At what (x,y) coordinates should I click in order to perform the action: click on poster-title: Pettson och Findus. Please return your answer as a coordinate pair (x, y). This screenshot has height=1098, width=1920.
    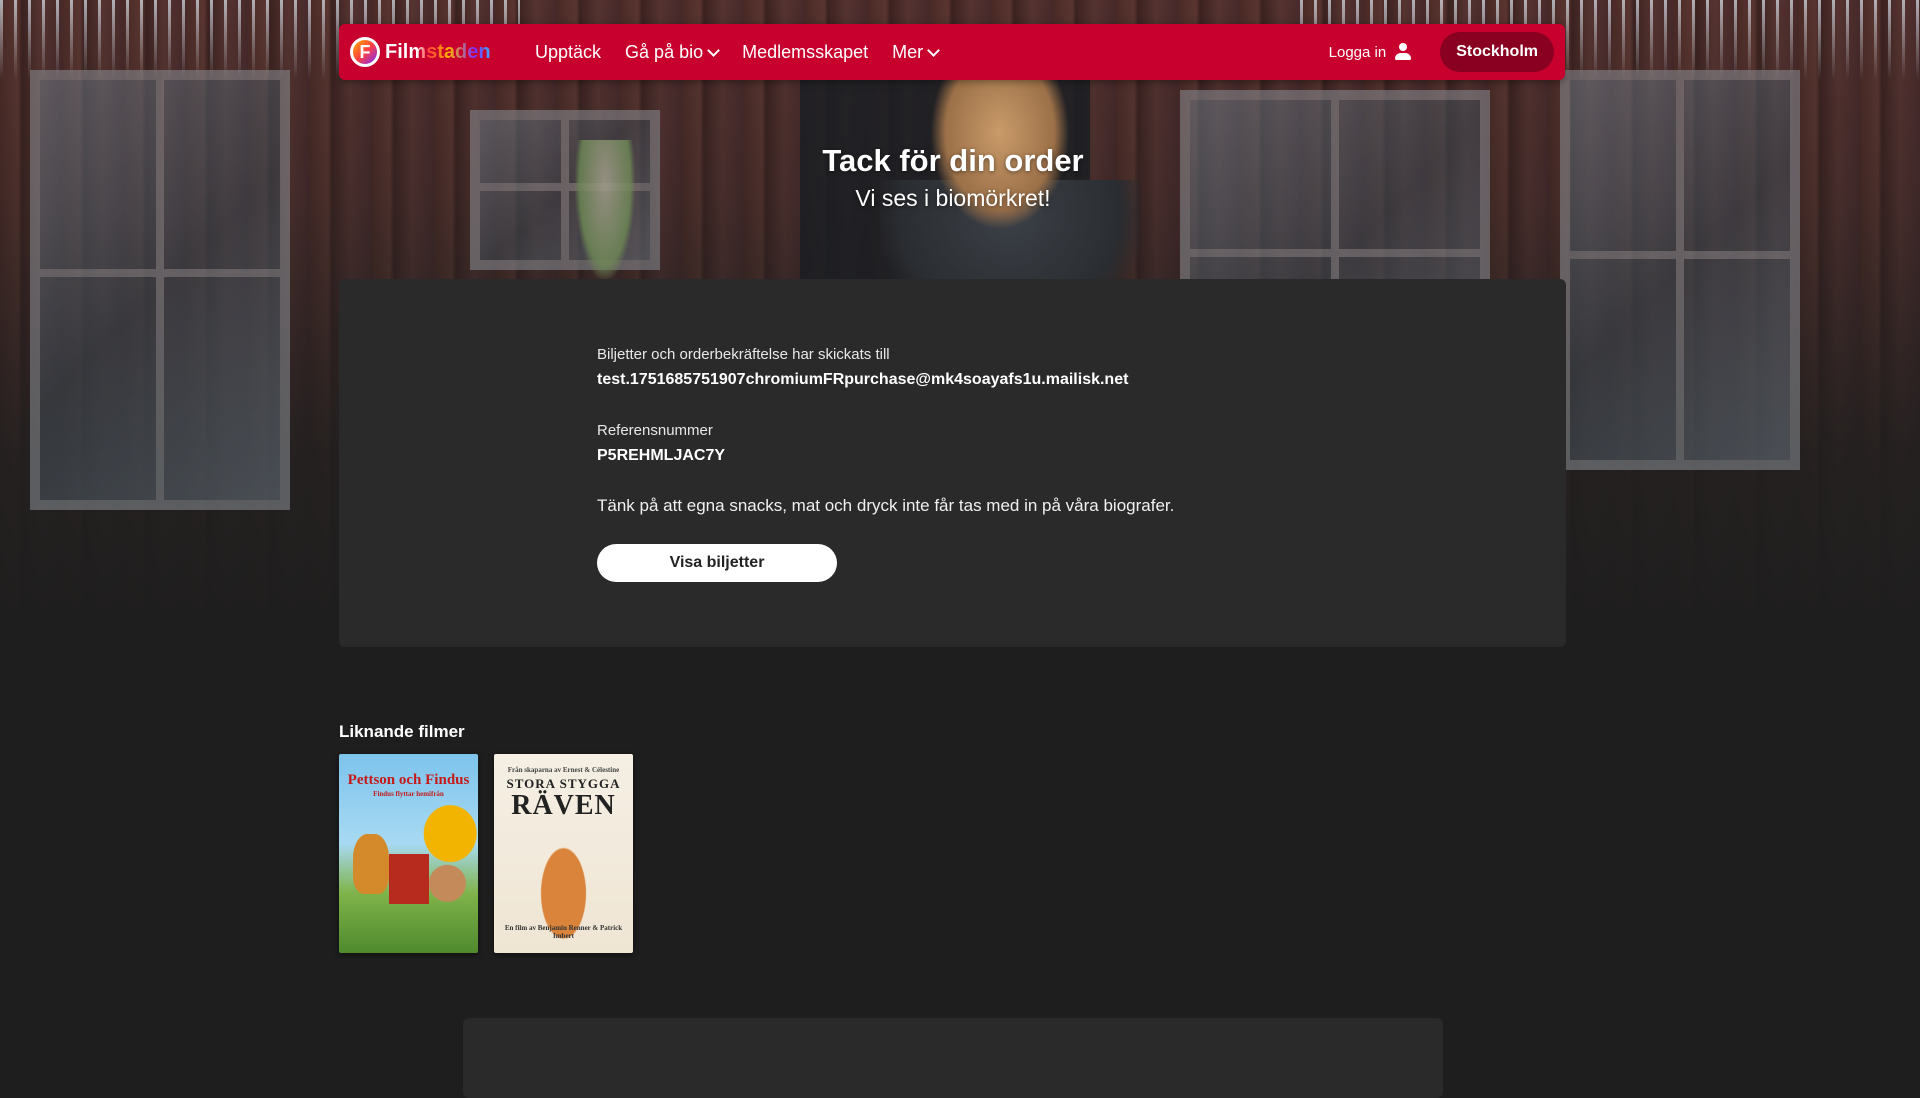
    Looking at the image, I should click on (408, 780).